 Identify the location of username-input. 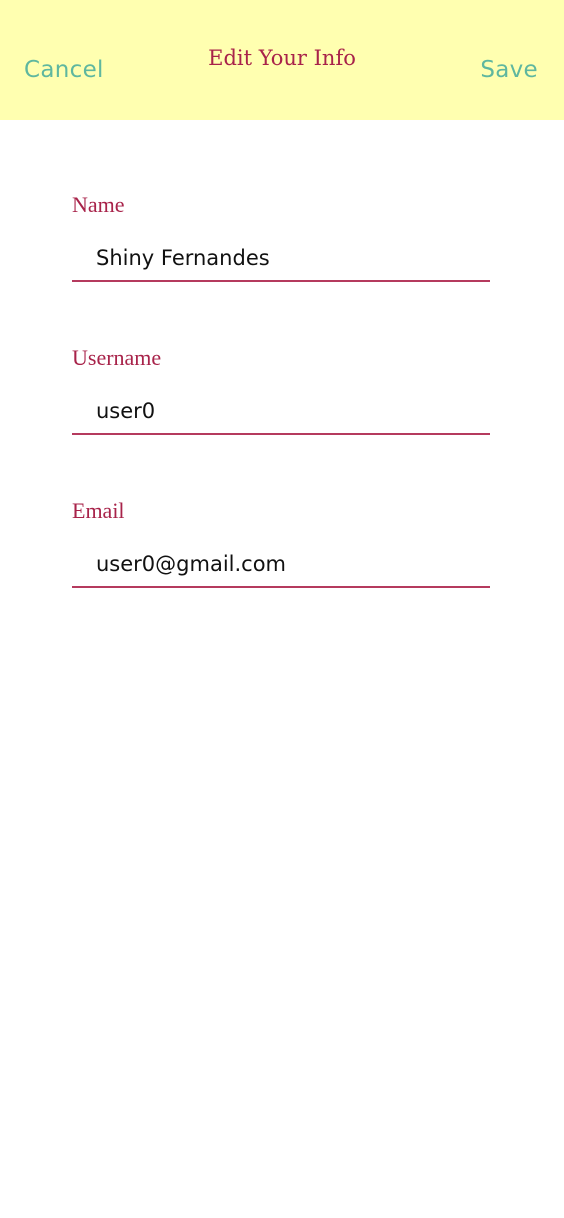
(281, 417).